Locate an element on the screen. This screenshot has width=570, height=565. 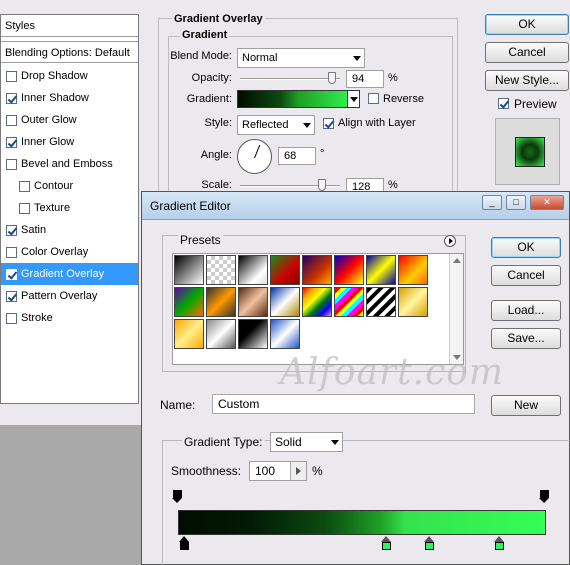
reverse-label: Reverse is located at coordinates (403, 99).